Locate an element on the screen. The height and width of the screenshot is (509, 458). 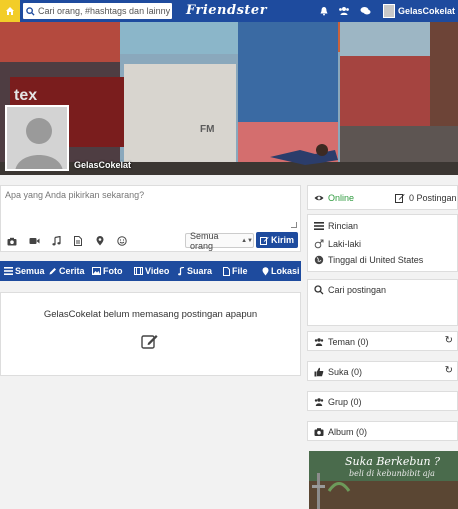
tab-file: File is located at coordinates (235, 271).